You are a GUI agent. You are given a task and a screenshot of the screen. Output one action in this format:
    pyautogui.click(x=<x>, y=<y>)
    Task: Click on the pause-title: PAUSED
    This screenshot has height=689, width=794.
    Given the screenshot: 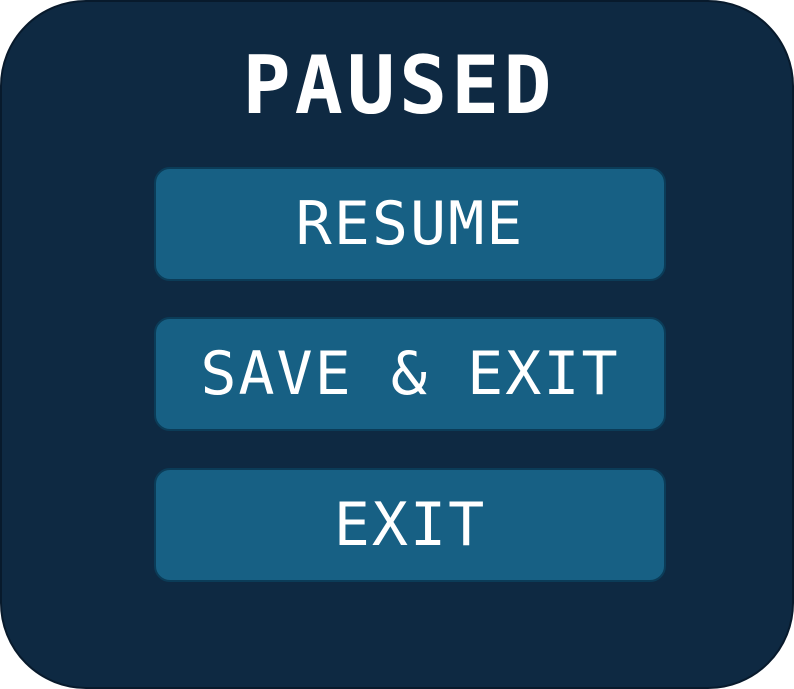 What is the action you would take?
    pyautogui.click(x=399, y=85)
    